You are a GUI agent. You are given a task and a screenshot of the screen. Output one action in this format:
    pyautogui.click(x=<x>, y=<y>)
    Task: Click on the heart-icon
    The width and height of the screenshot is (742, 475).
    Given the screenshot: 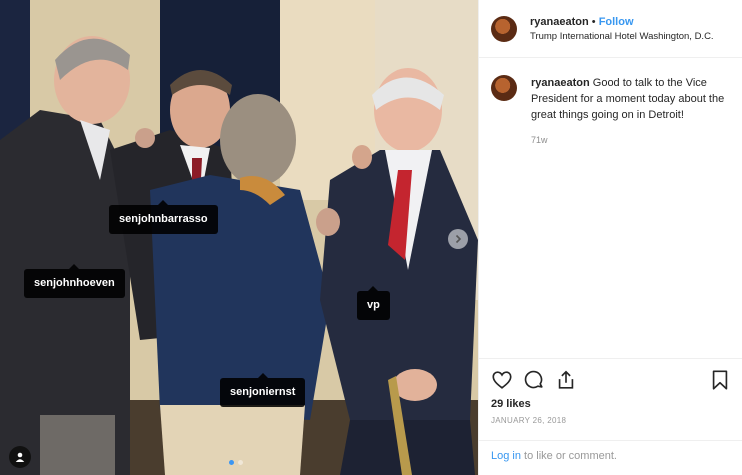 What is the action you would take?
    pyautogui.click(x=502, y=380)
    